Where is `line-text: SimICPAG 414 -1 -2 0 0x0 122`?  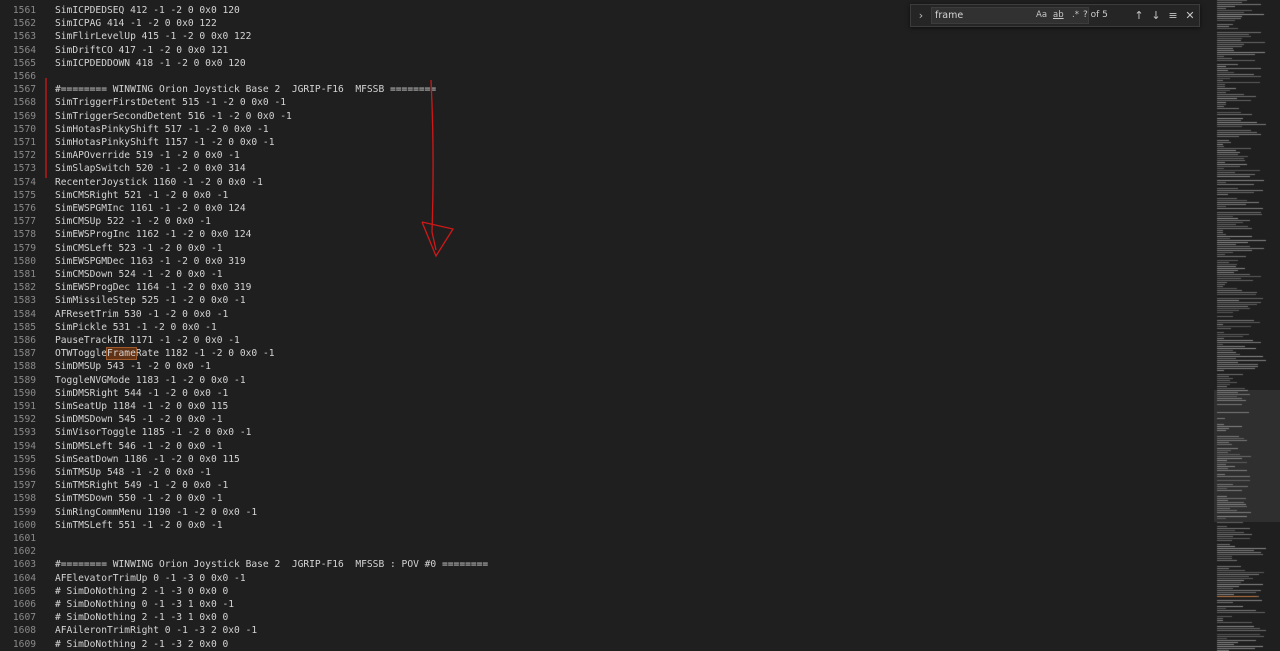
line-text: SimICPAG 414 -1 -2 0 0x0 122 is located at coordinates (136, 24).